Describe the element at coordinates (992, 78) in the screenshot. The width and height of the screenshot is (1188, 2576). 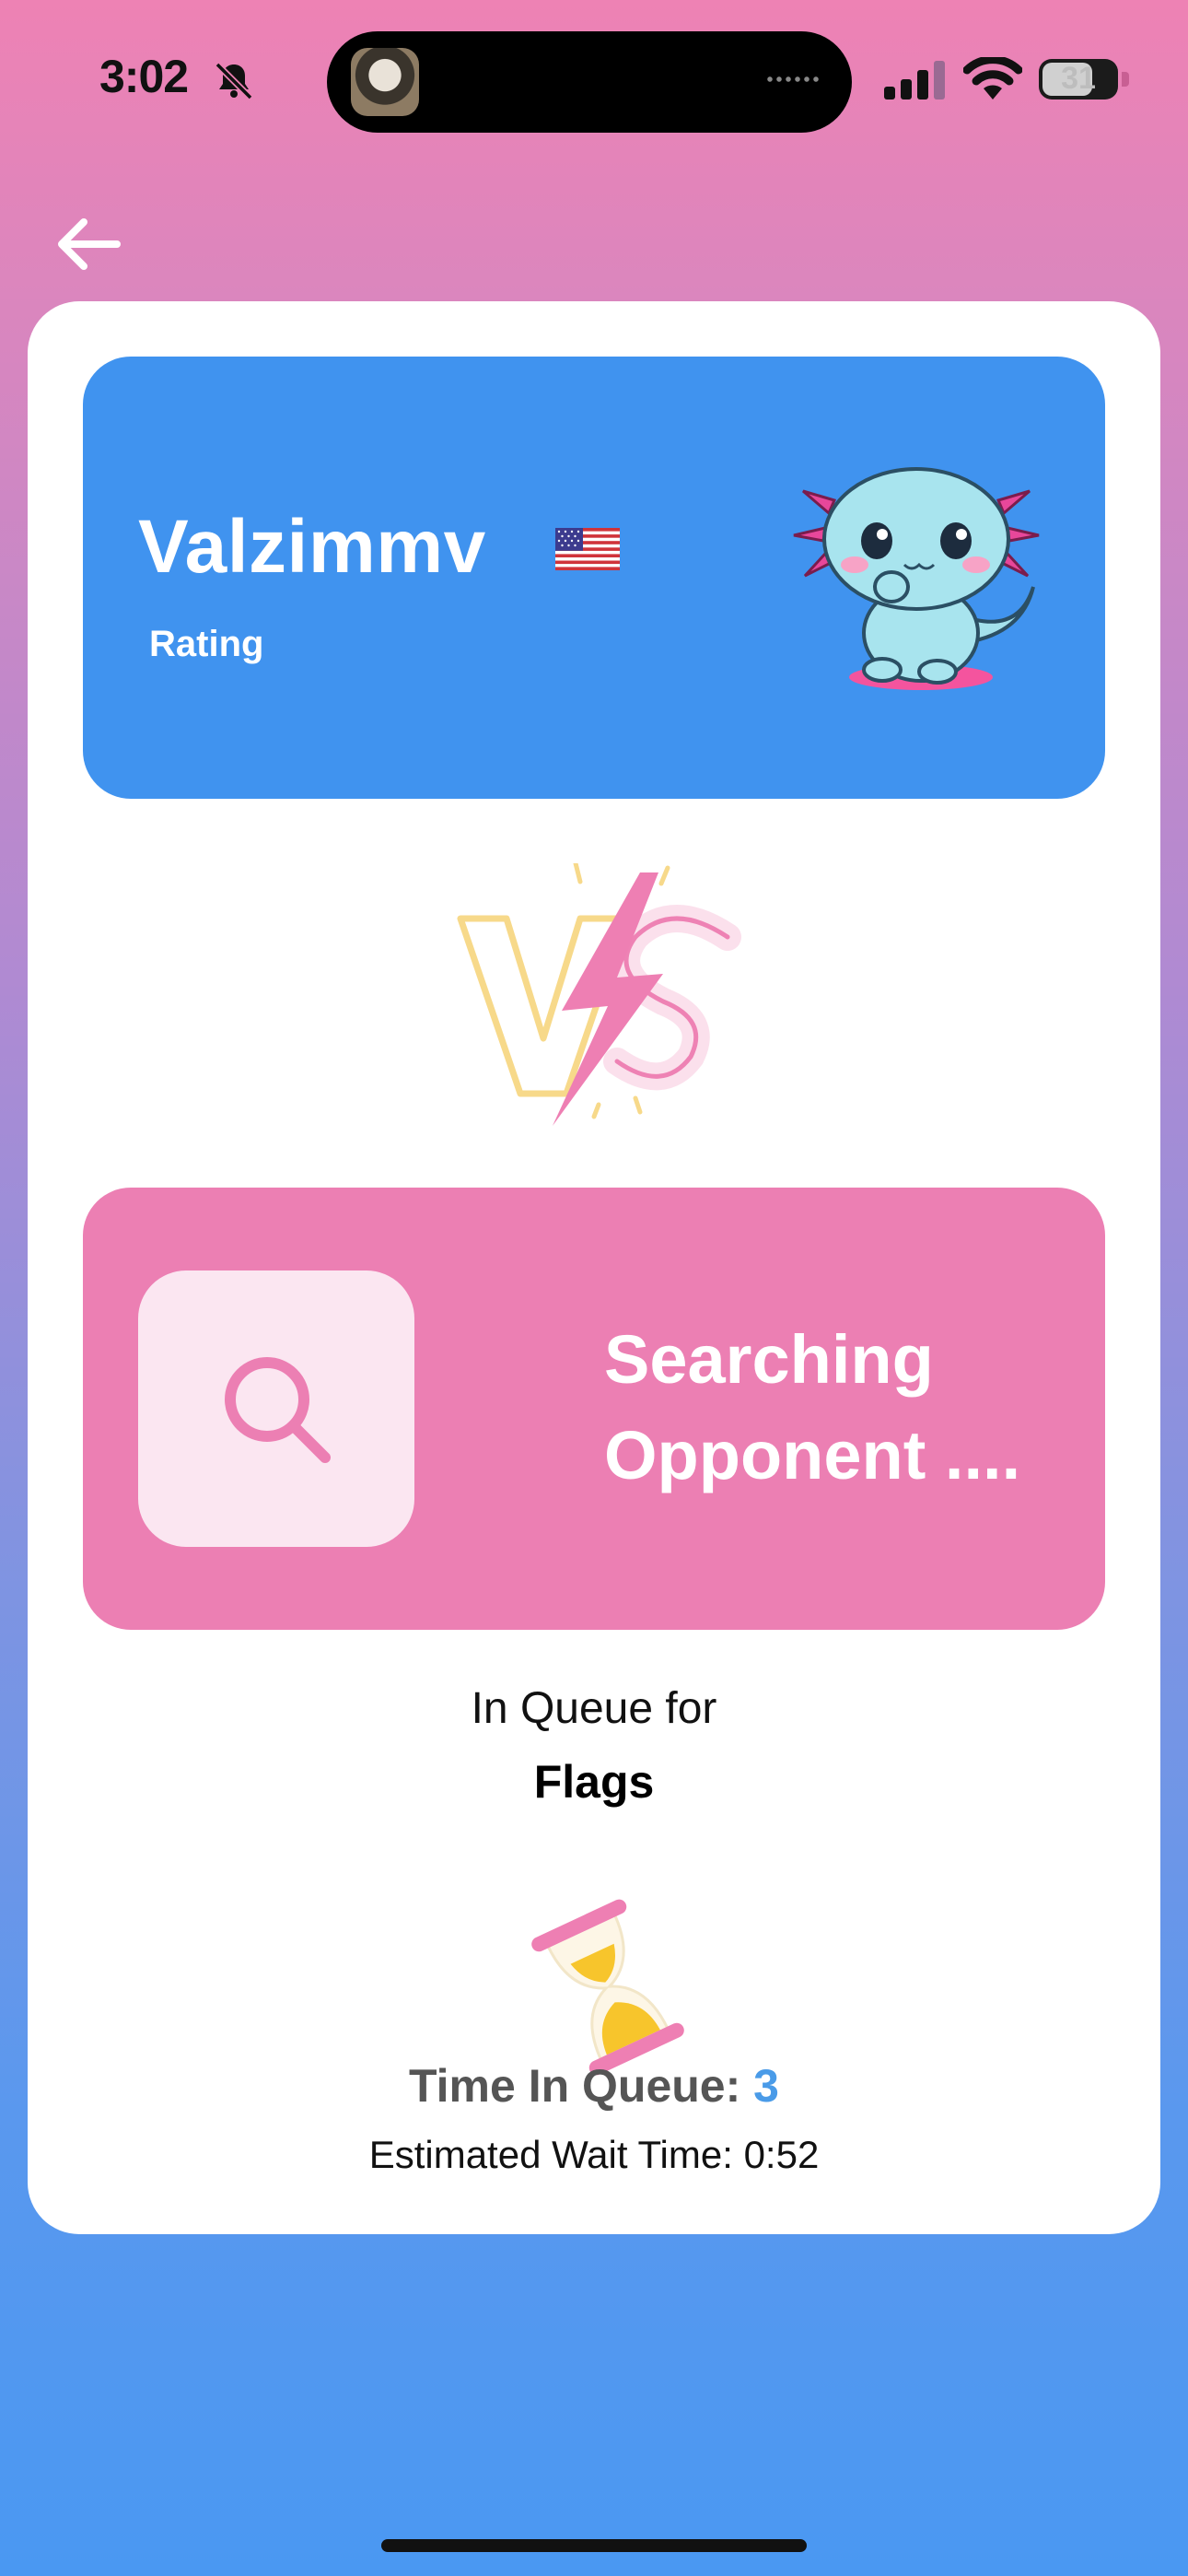
I see `wifi-icon` at that location.